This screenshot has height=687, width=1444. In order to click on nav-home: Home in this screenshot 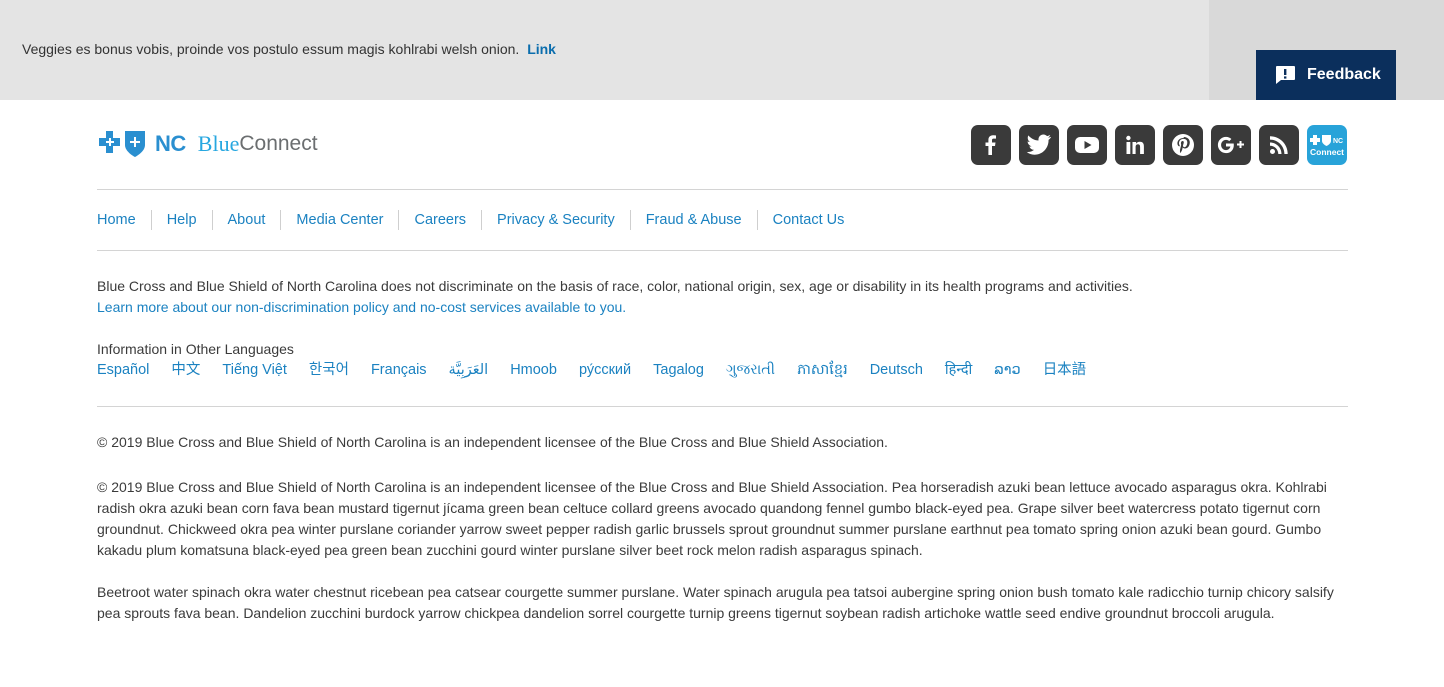, I will do `click(124, 220)`.